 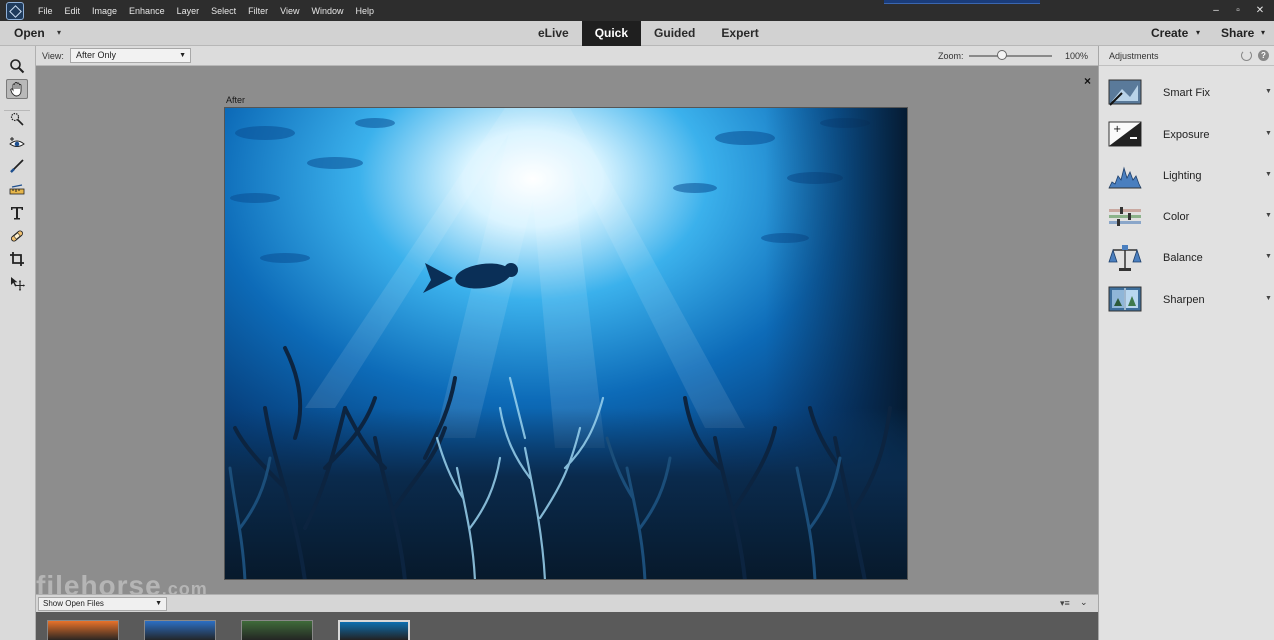 What do you see at coordinates (1263, 55) in the screenshot?
I see `help-icon: ?` at bounding box center [1263, 55].